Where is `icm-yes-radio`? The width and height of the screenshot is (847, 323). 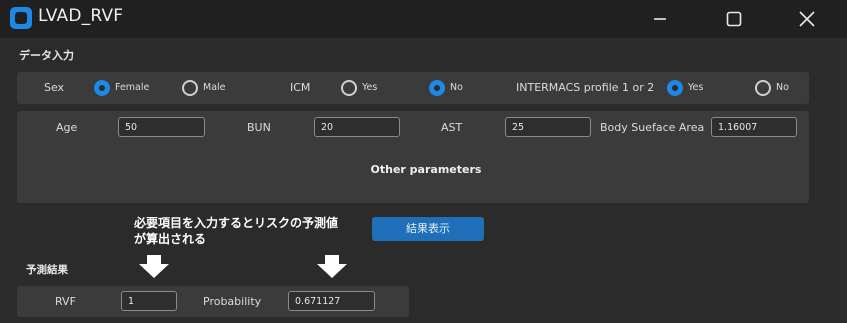 icm-yes-radio is located at coordinates (349, 88).